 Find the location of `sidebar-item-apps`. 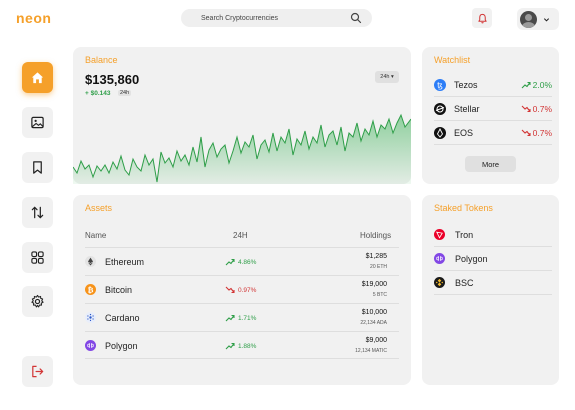

sidebar-item-apps is located at coordinates (37, 257).